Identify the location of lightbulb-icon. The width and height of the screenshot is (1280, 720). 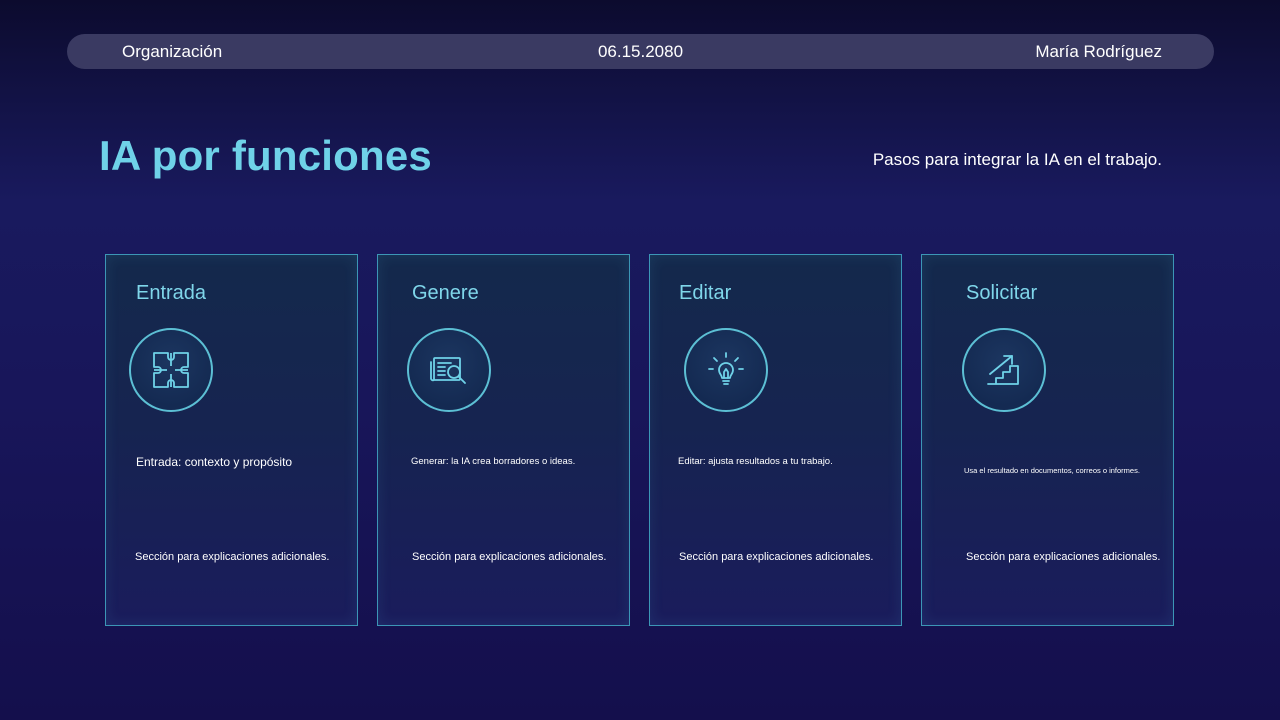
(726, 370).